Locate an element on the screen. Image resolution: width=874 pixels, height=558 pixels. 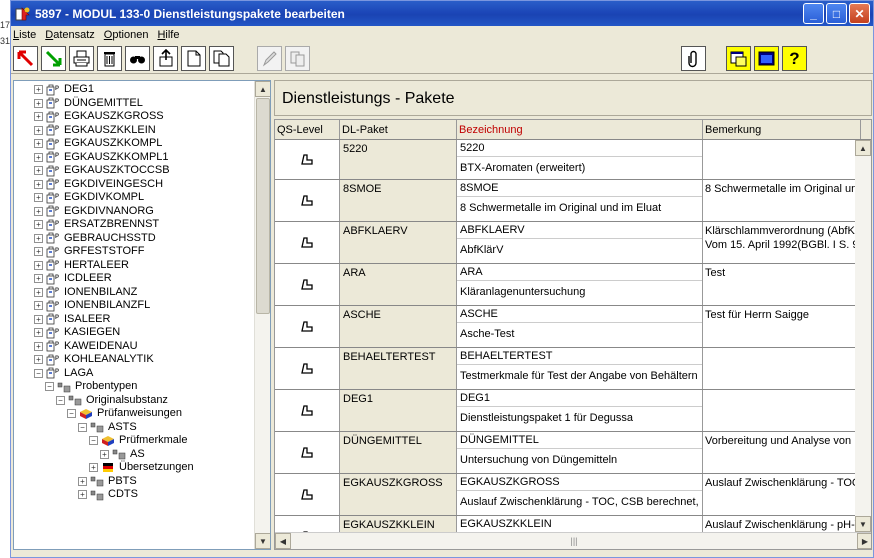
scroll-thumb is located at coordinates (263, 206).